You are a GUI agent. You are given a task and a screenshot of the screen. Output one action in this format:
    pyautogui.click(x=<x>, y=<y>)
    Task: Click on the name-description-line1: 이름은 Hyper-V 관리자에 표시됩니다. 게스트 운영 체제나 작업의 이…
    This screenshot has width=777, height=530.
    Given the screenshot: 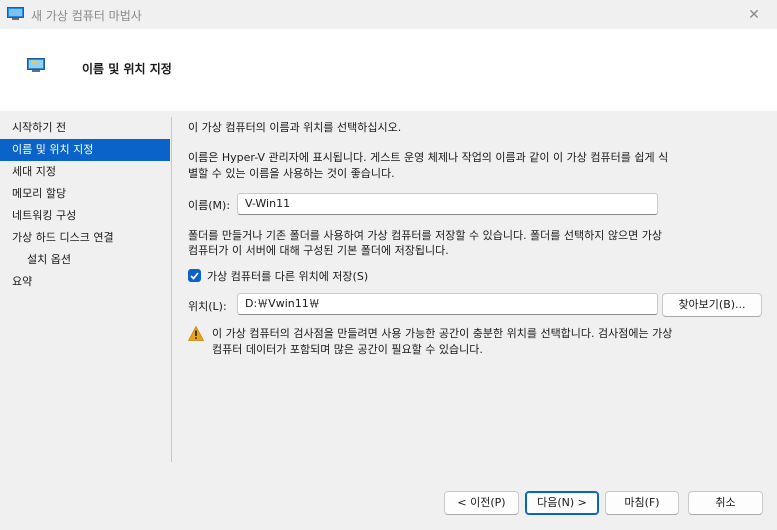 What is the action you would take?
    pyautogui.click(x=428, y=157)
    